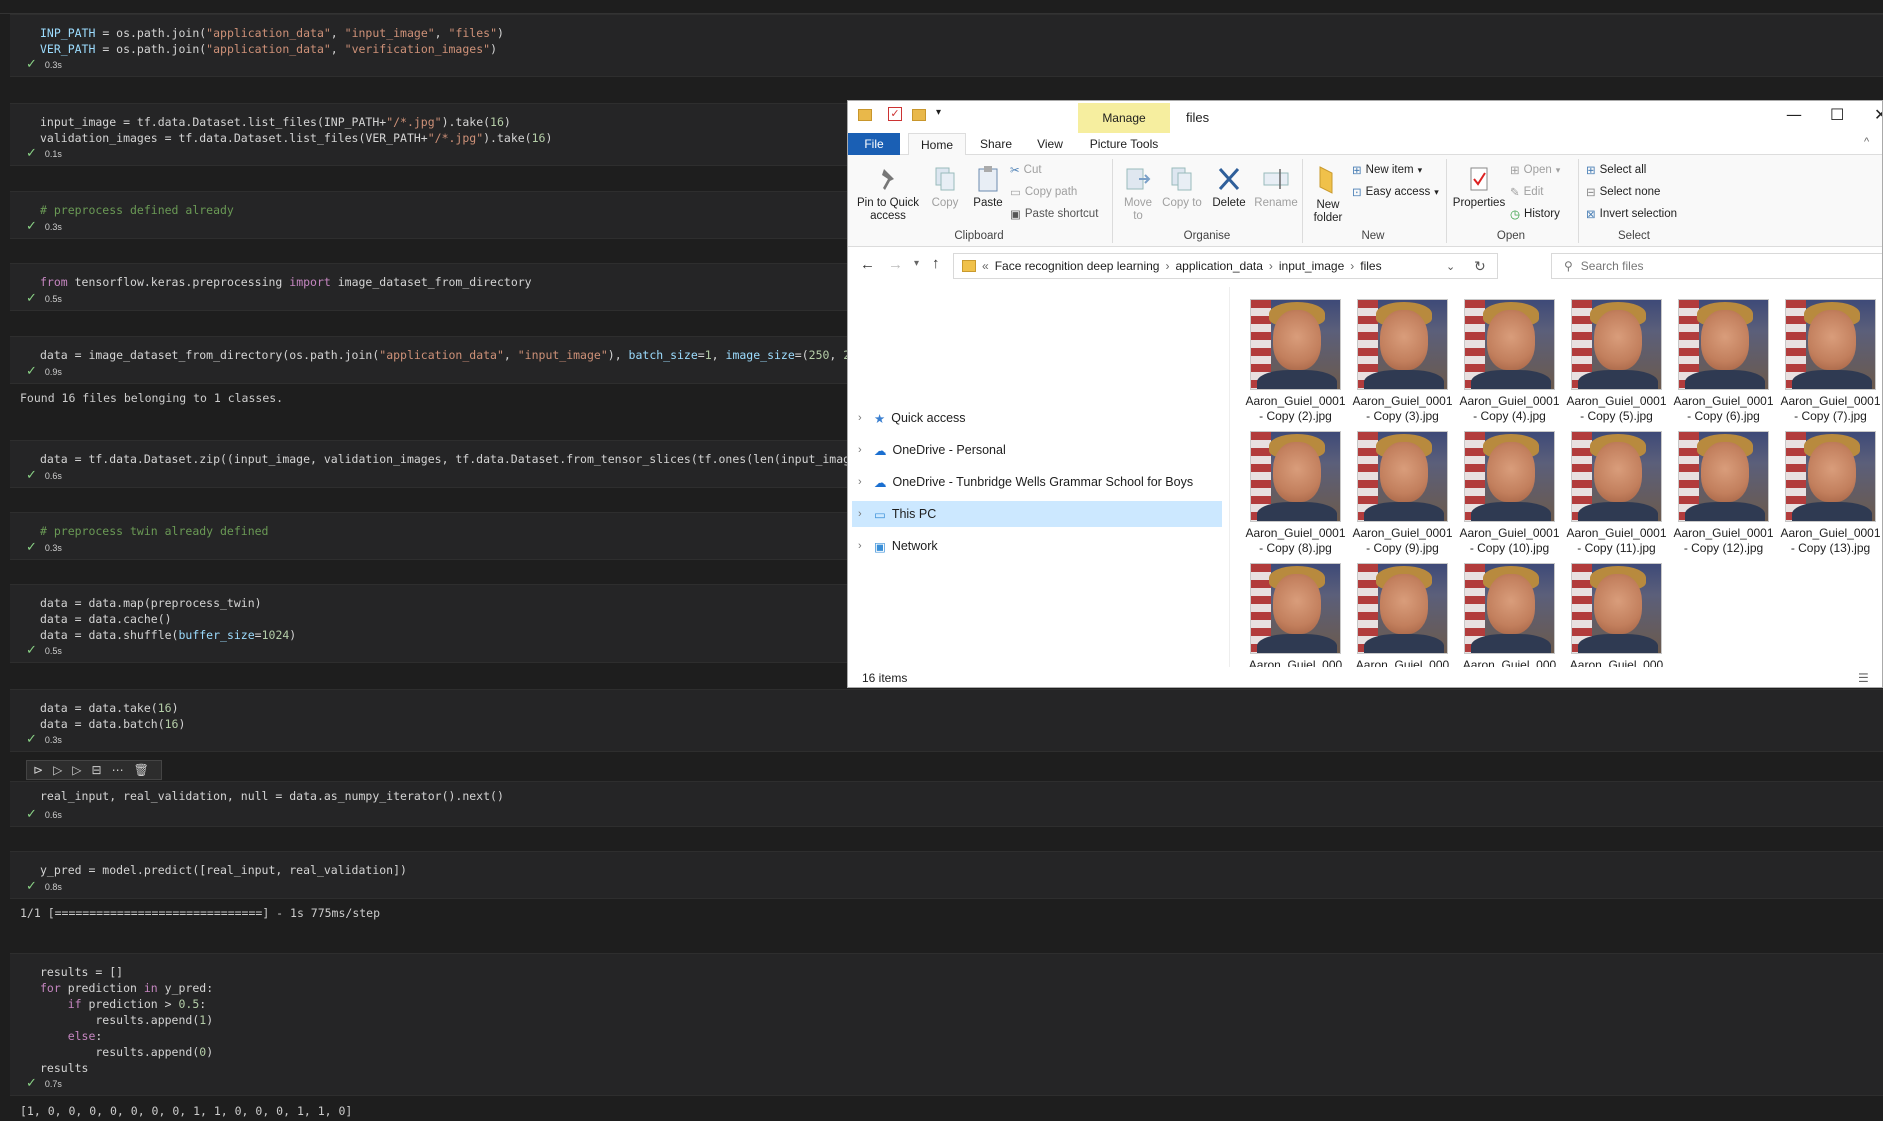 The height and width of the screenshot is (1121, 1883). Describe the element at coordinates (1535, 170) in the screenshot. I see `open-button: ⊞ Open ▾` at that location.